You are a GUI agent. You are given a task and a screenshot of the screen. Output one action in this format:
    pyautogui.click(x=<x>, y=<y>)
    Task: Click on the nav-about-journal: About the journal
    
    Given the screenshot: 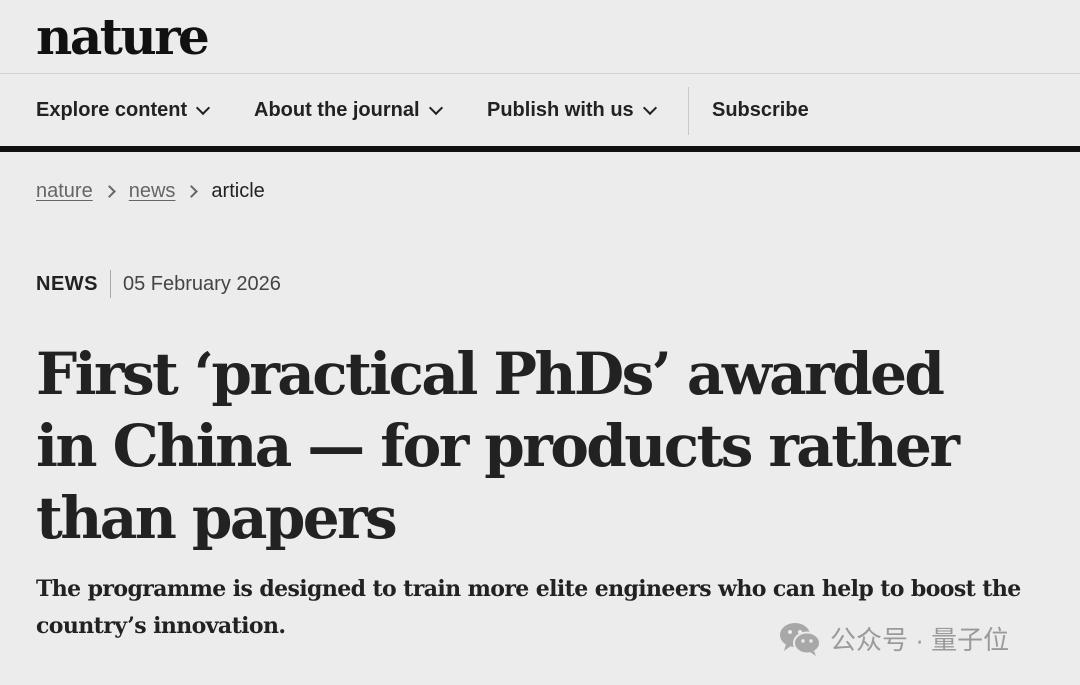 What is the action you would take?
    pyautogui.click(x=348, y=110)
    